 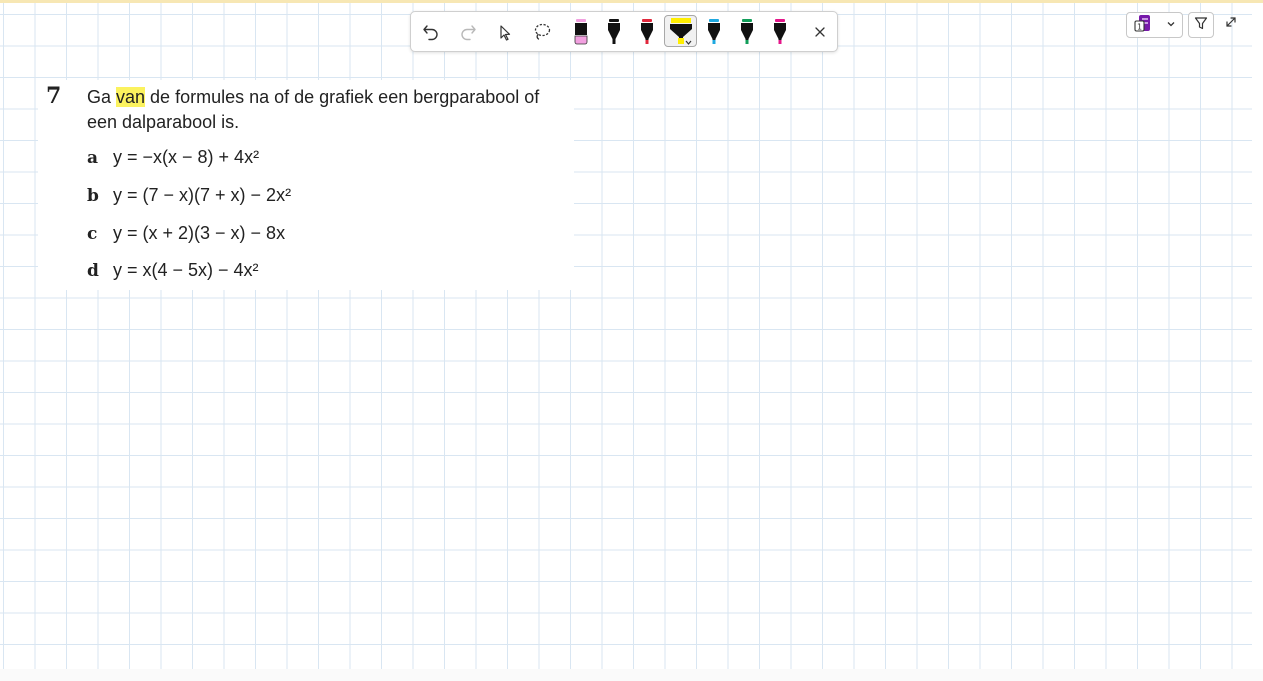 I want to click on part-c: c y = (x + 2)(3 − x) − 8x, so click(x=186, y=235).